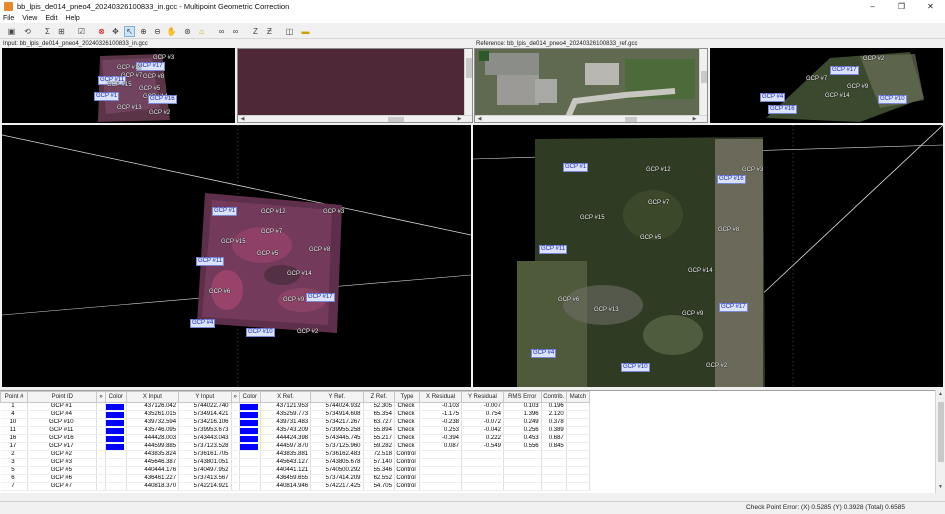 The image size is (945, 514). I want to click on table-cell-num: 3, so click(14, 462).